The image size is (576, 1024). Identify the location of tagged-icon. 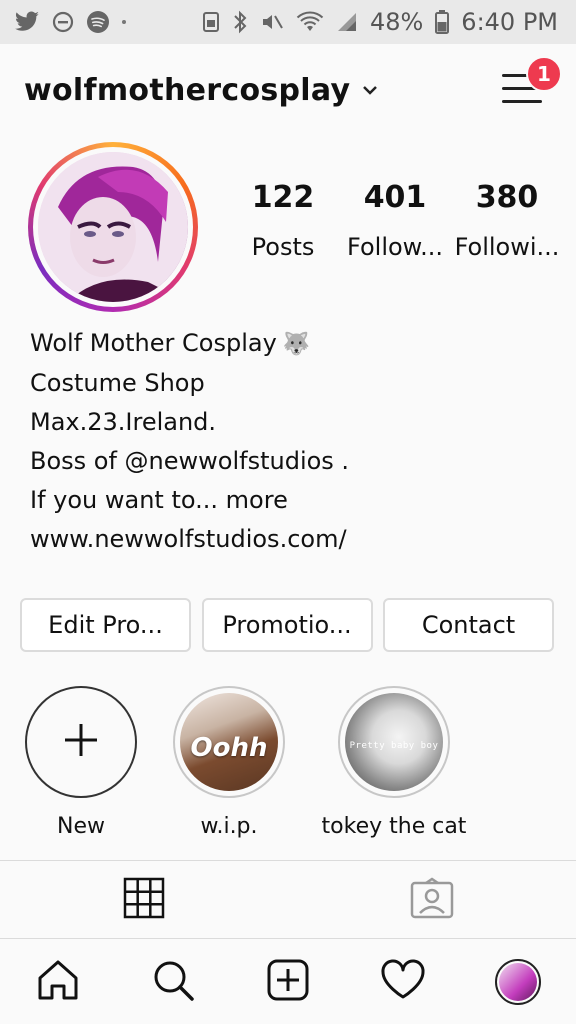
(432, 899).